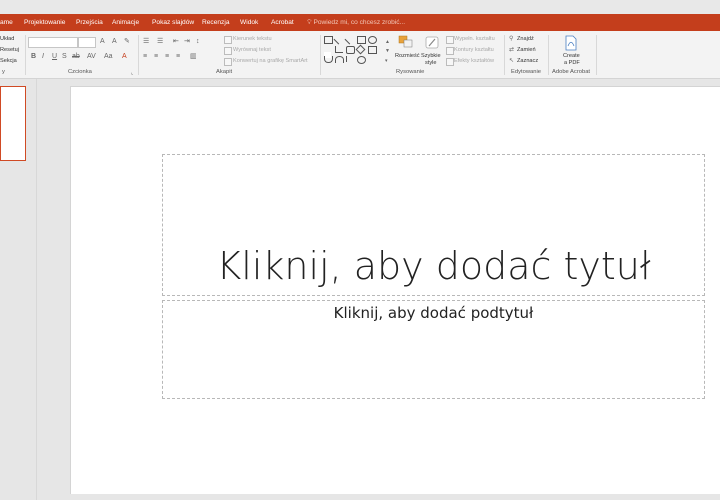 This screenshot has width=720, height=500. I want to click on align-text-icon, so click(228, 51).